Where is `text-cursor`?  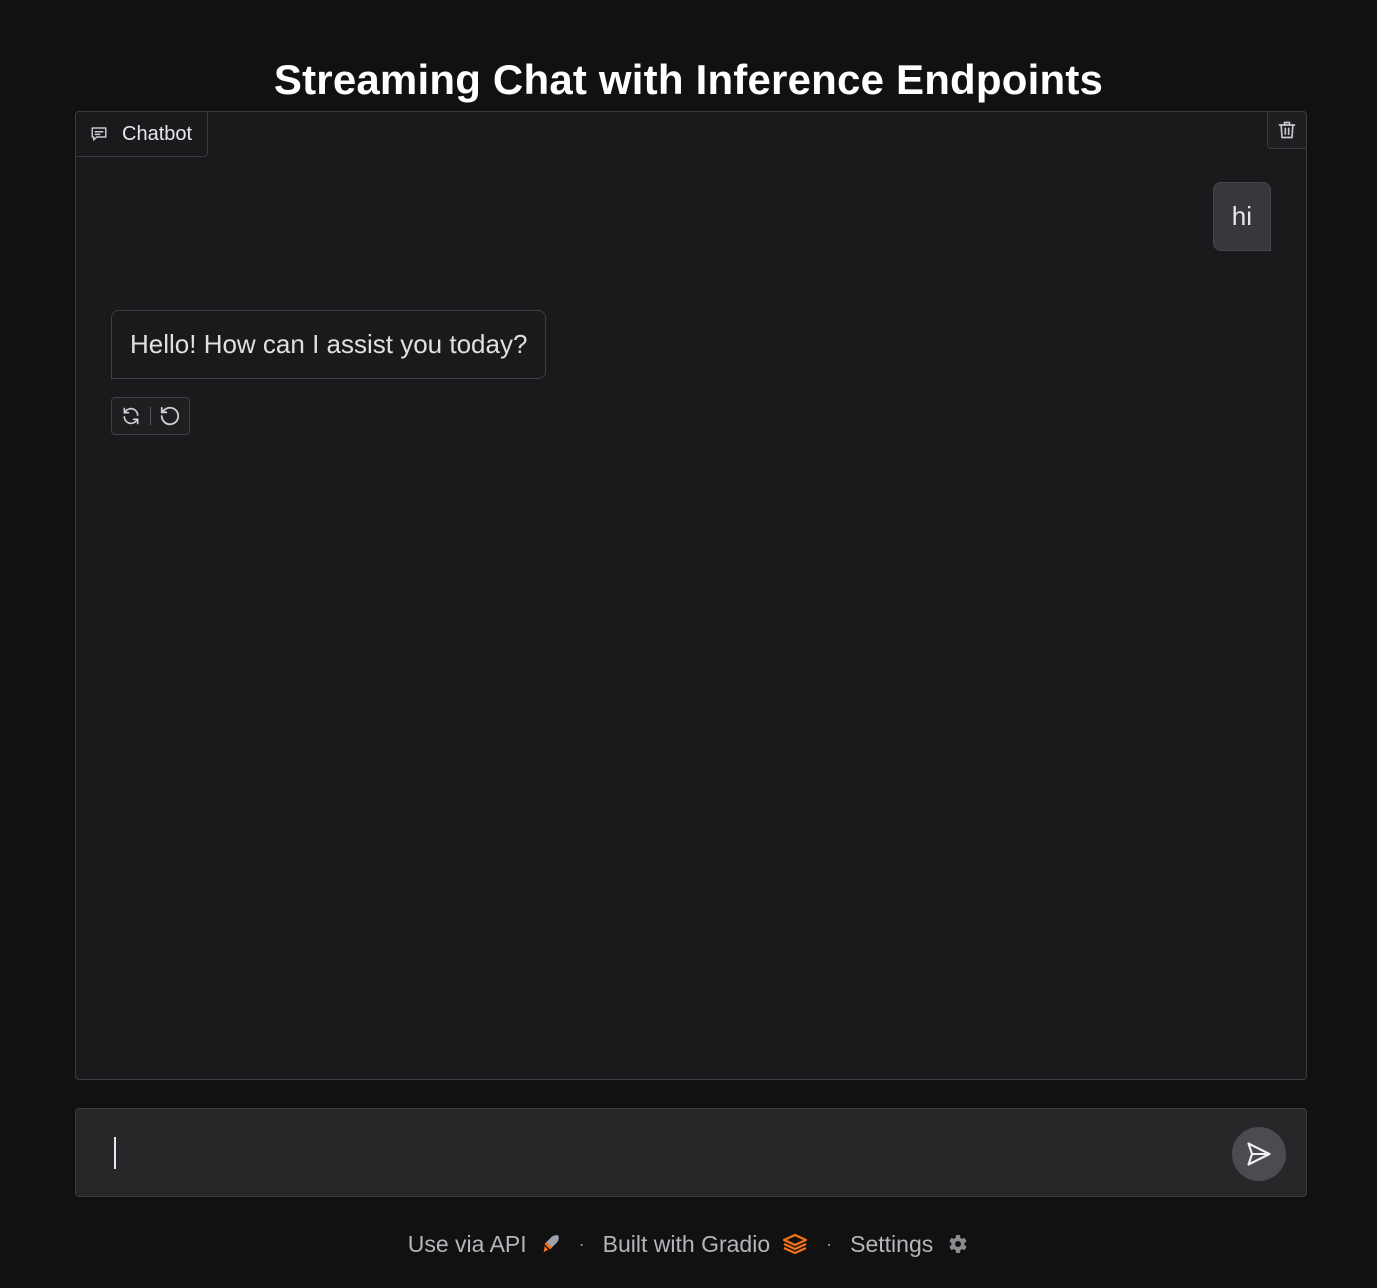 text-cursor is located at coordinates (115, 1153).